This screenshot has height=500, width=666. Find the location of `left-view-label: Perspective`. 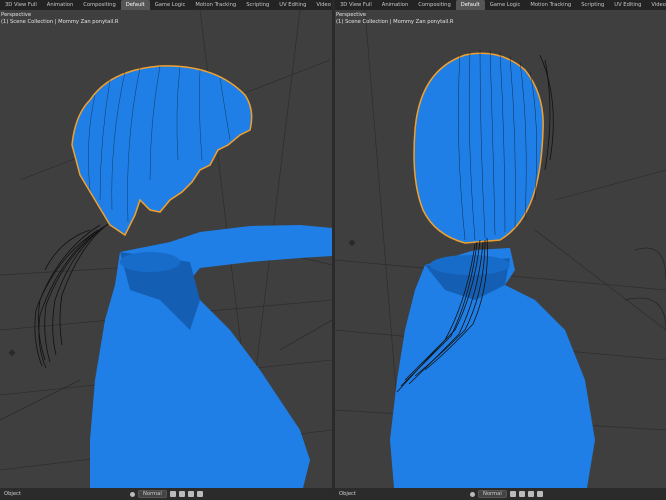

left-view-label: Perspective is located at coordinates (16, 15).